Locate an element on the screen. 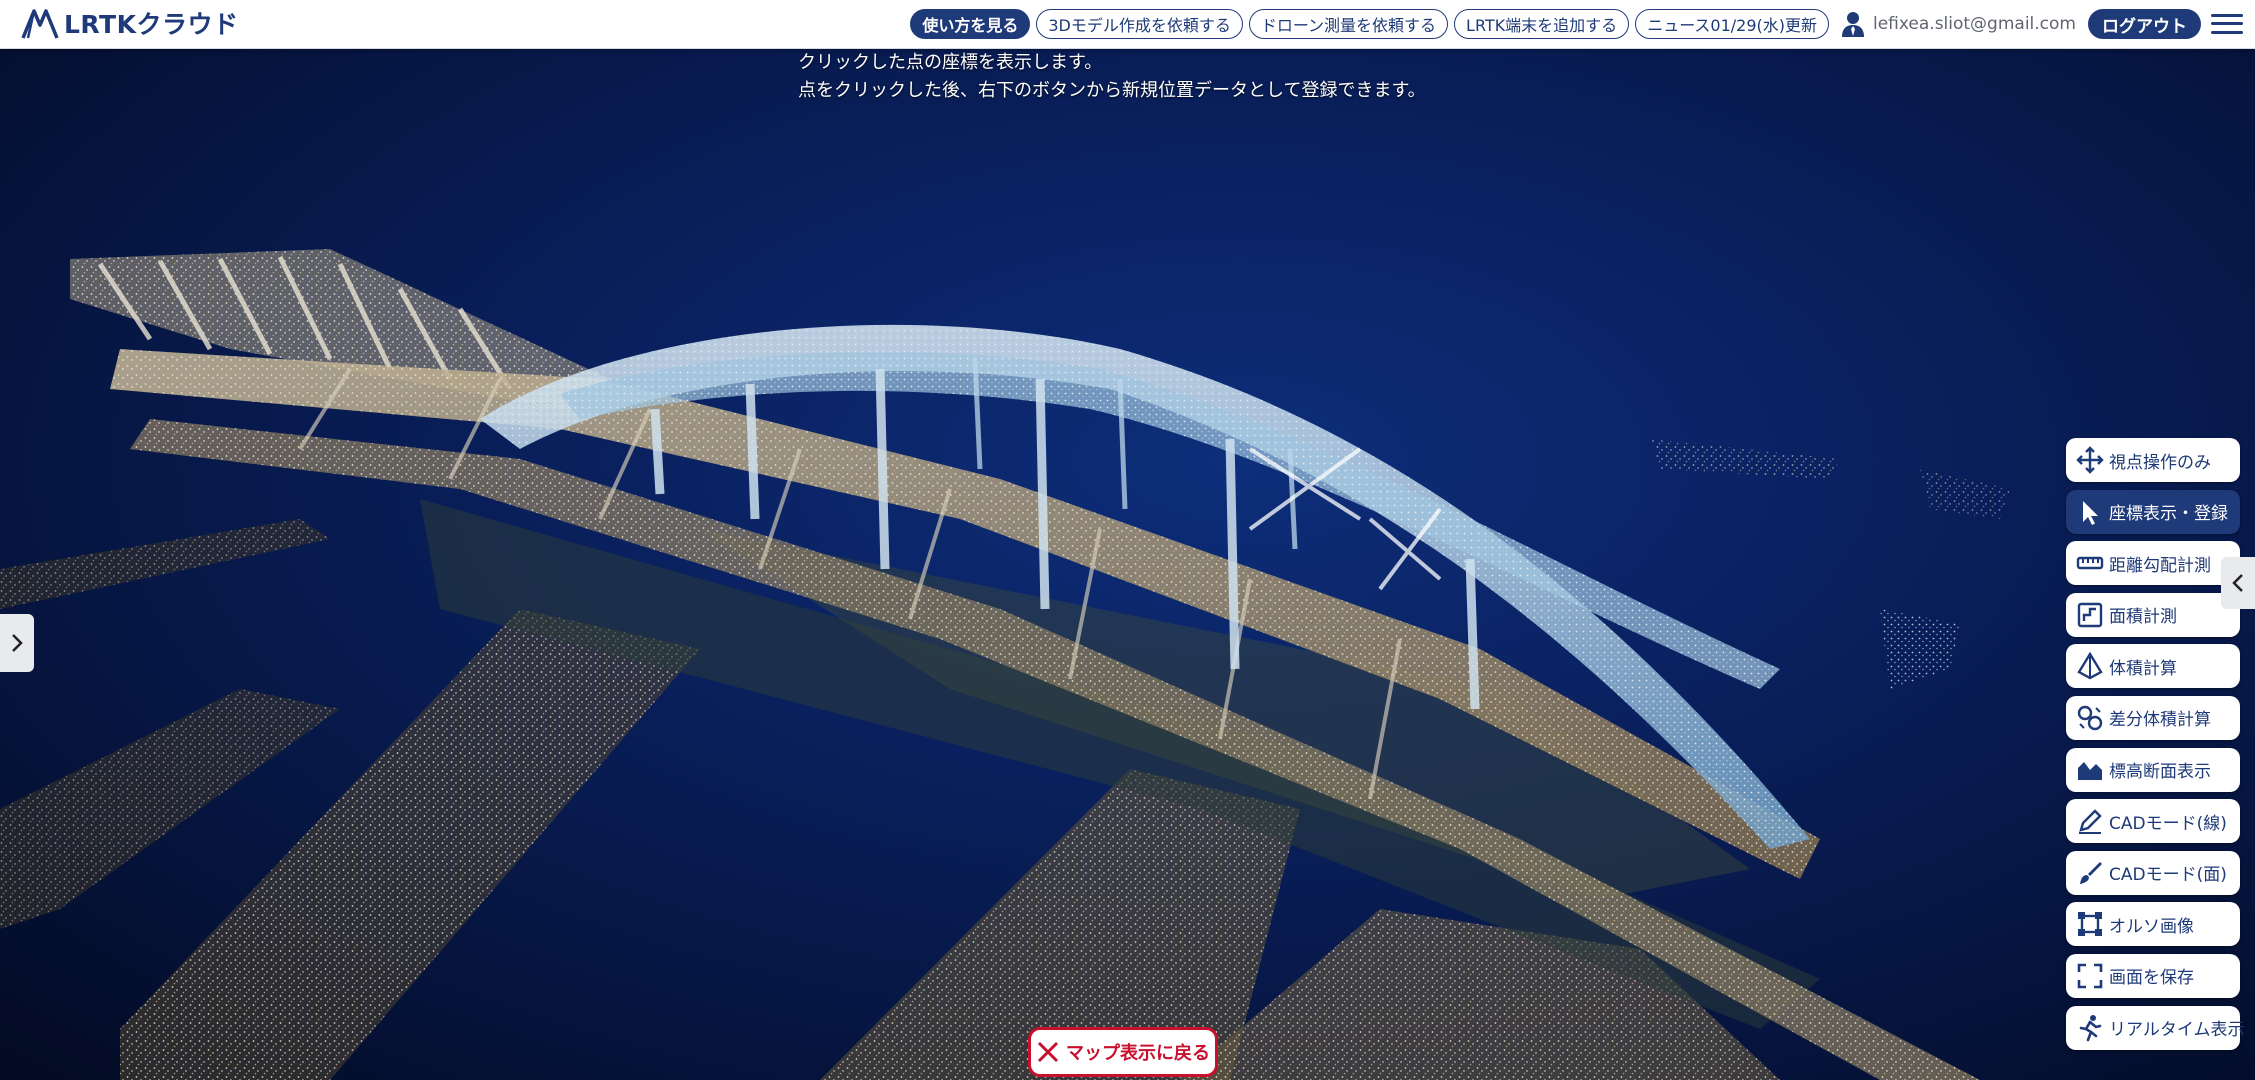 The width and height of the screenshot is (2255, 1080). tool-diff-volume-button: 差分体積計算 is located at coordinates (2153, 717).